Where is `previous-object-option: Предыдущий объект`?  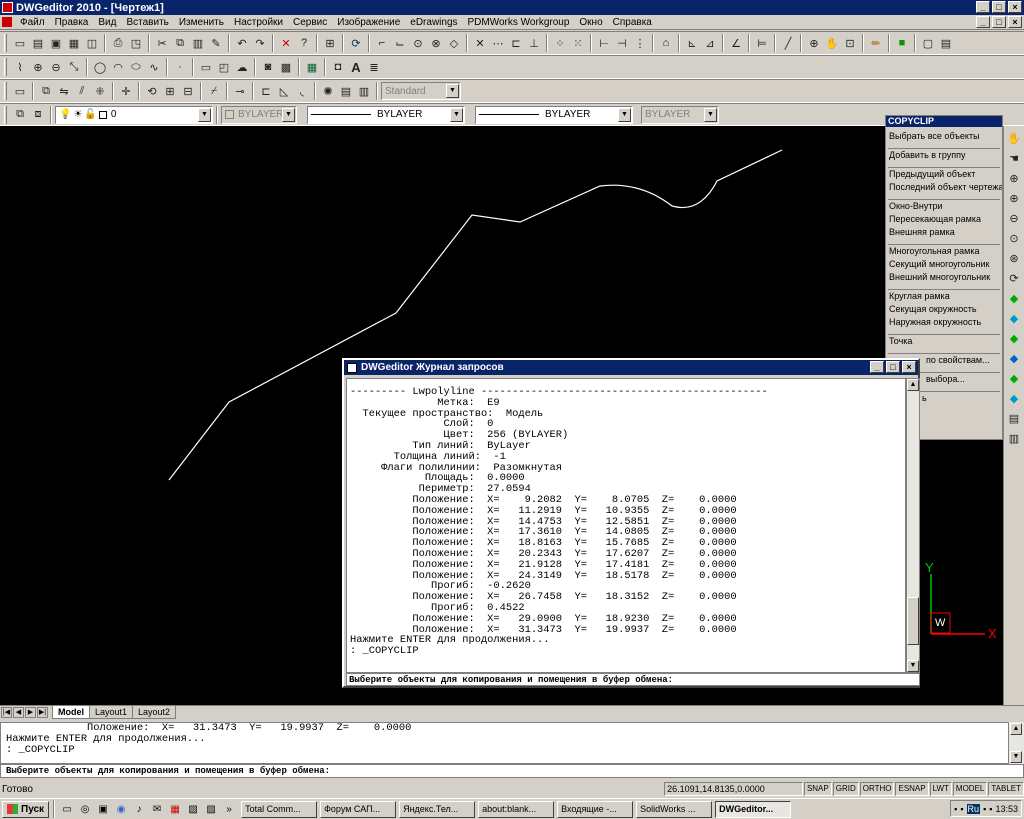
previous-object-option: Предыдущий объект is located at coordinates (944, 174).